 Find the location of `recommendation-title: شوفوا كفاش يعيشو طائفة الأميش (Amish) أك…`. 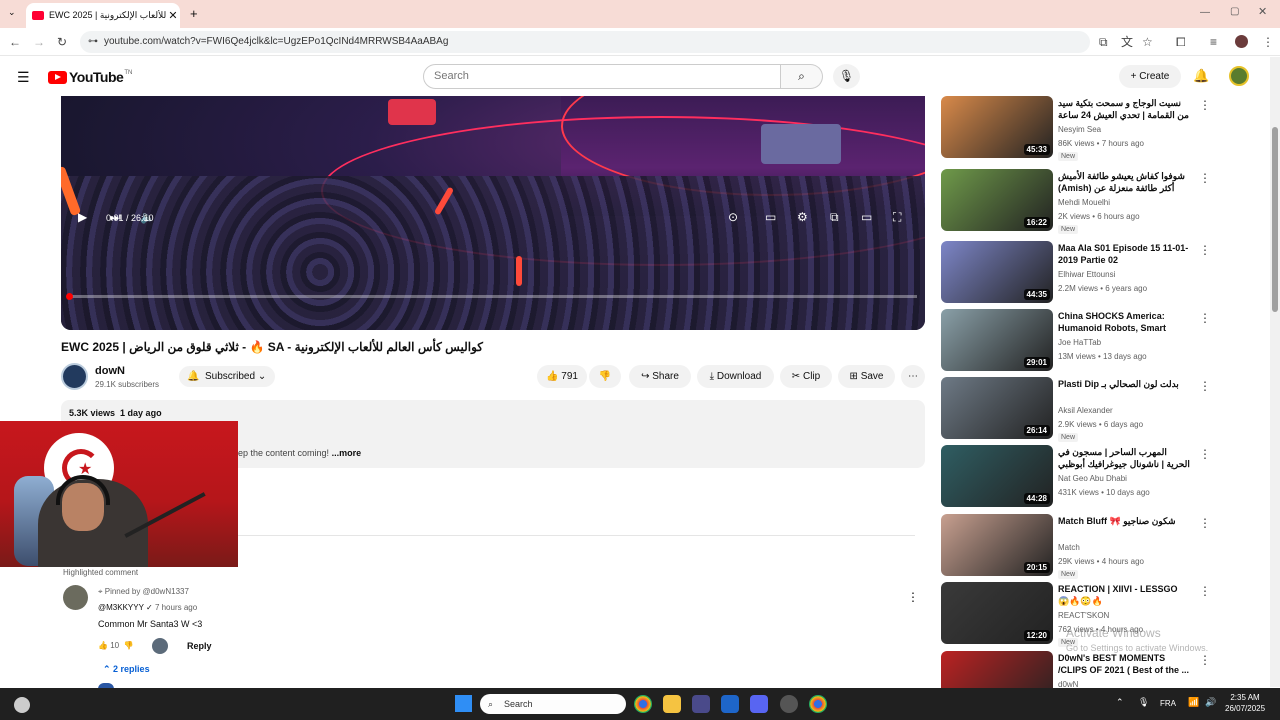

recommendation-title: شوفوا كفاش يعيشو طائفة الأميش (Amish) أك… is located at coordinates (1124, 182).